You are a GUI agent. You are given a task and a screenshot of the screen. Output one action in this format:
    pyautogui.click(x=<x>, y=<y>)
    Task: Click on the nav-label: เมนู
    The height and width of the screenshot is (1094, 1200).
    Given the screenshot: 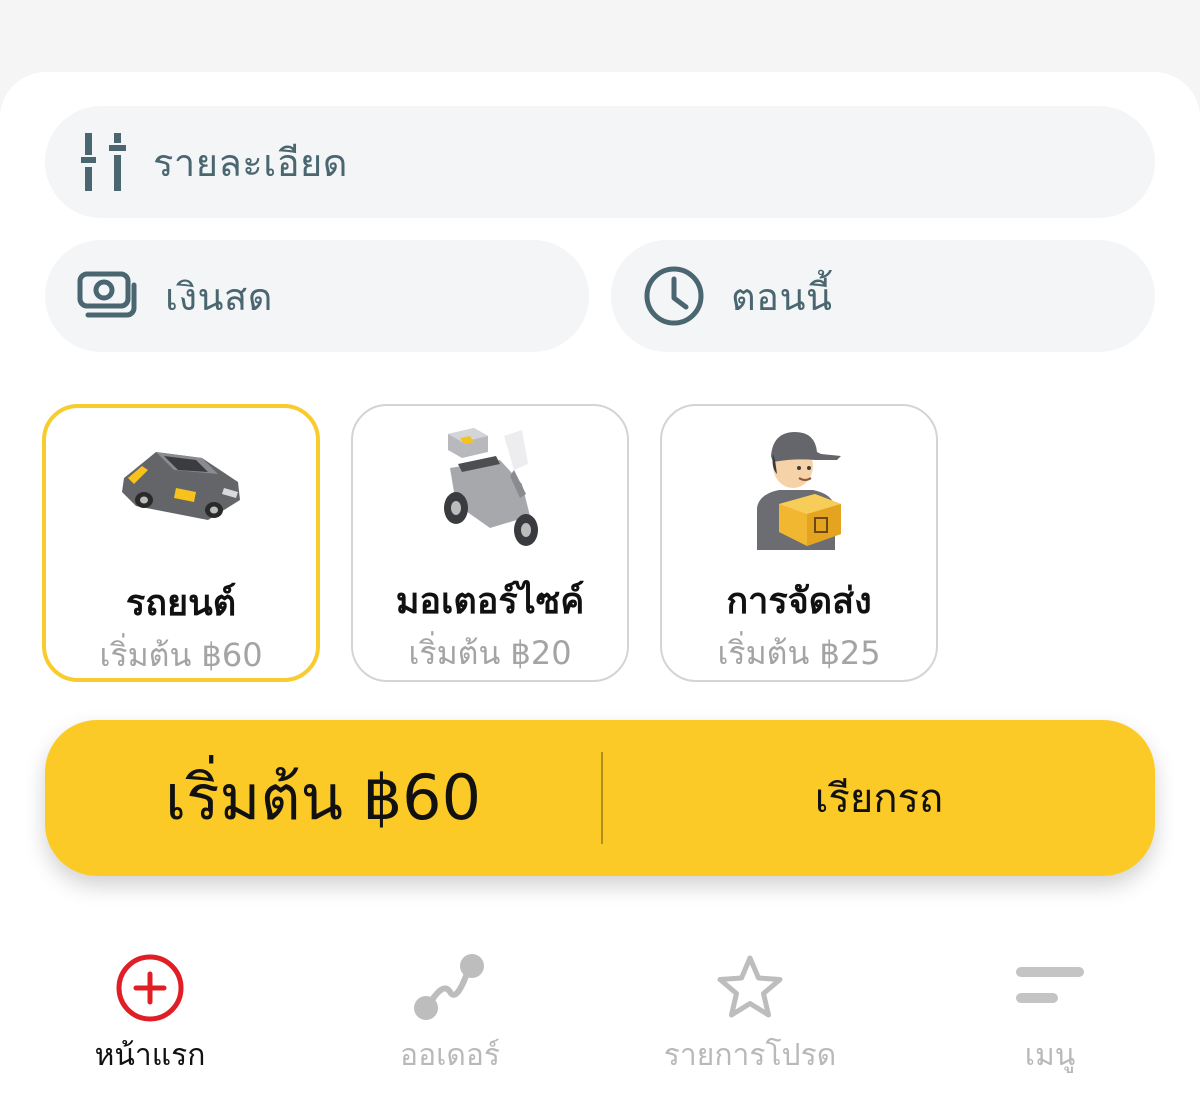 What is the action you would take?
    pyautogui.click(x=1050, y=1055)
    